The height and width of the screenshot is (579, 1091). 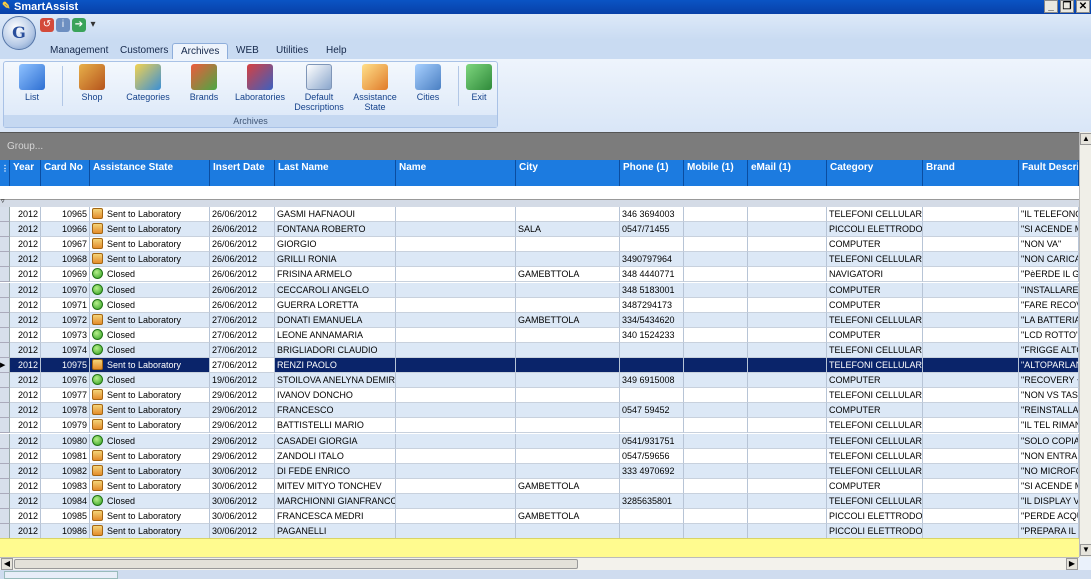 I want to click on table-cell: 10970, so click(x=65, y=290).